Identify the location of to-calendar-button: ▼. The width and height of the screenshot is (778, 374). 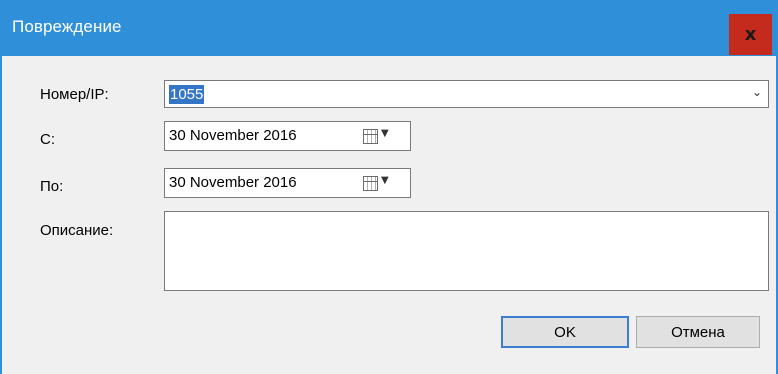
(383, 183).